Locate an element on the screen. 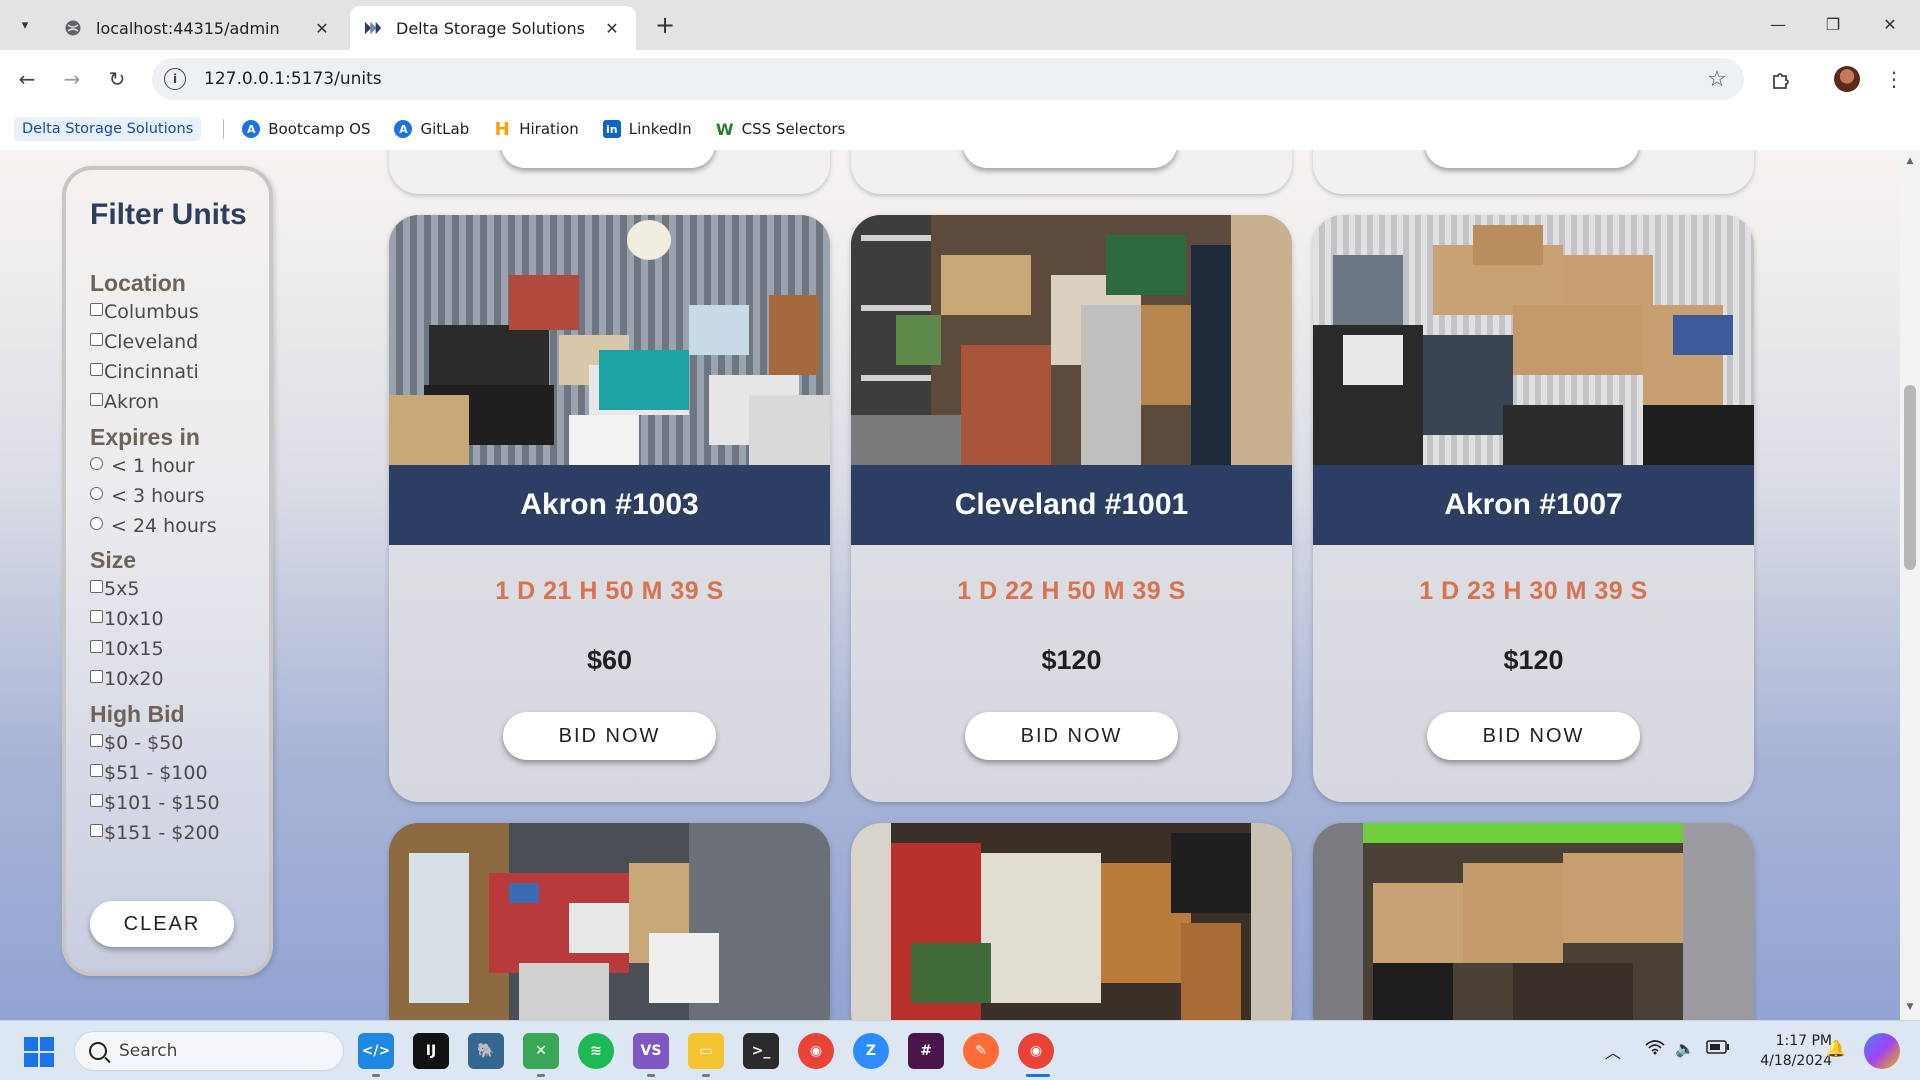 The image size is (1920, 1080). notification-bell-icon: 🔔 is located at coordinates (1836, 1048).